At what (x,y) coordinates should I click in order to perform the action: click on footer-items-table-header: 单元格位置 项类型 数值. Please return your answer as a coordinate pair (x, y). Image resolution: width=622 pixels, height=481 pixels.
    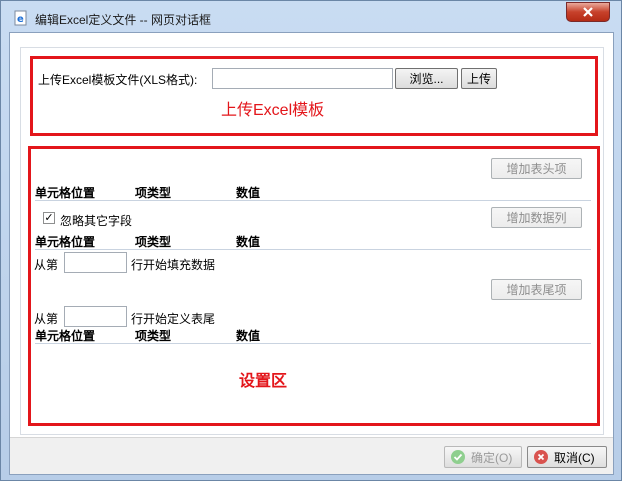
    Looking at the image, I should click on (313, 335).